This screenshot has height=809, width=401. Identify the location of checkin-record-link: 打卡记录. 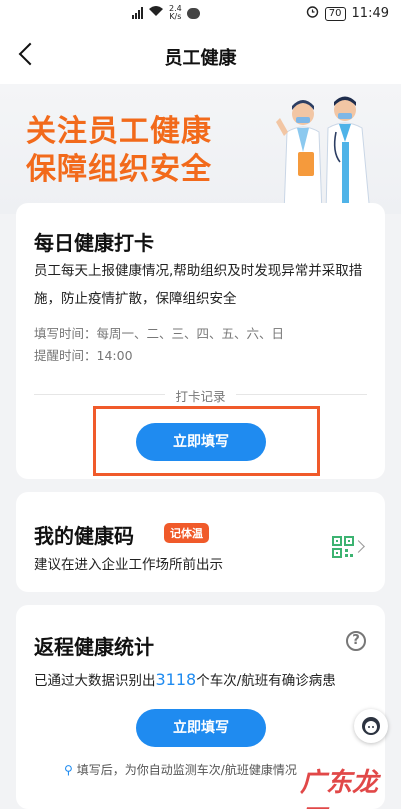
(200, 396).